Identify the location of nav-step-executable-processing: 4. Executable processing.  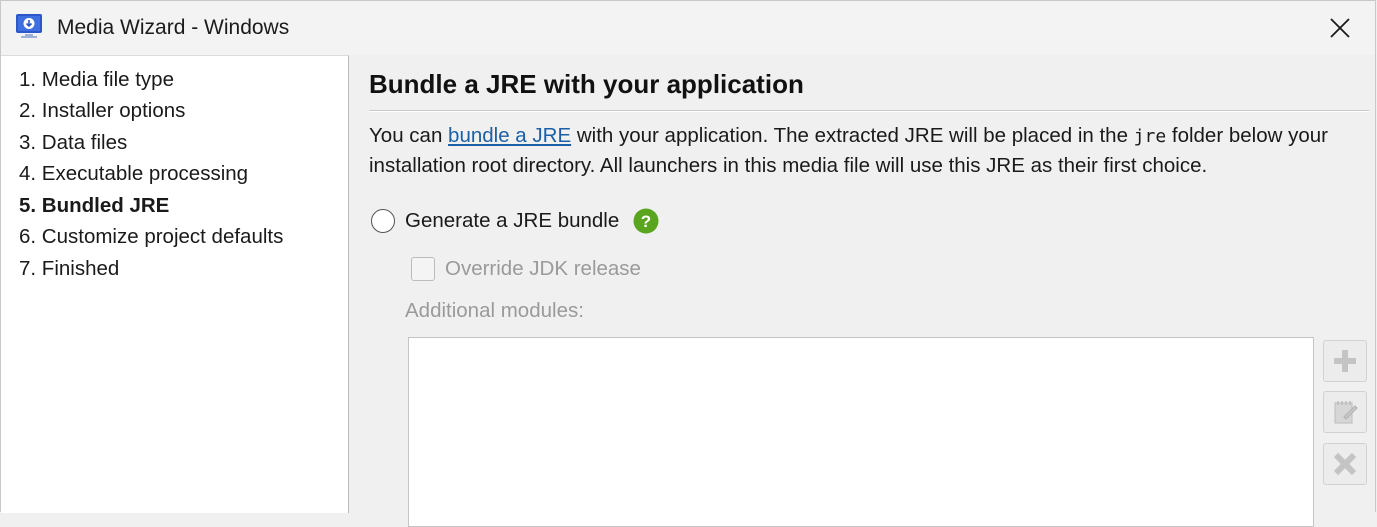
(133, 174).